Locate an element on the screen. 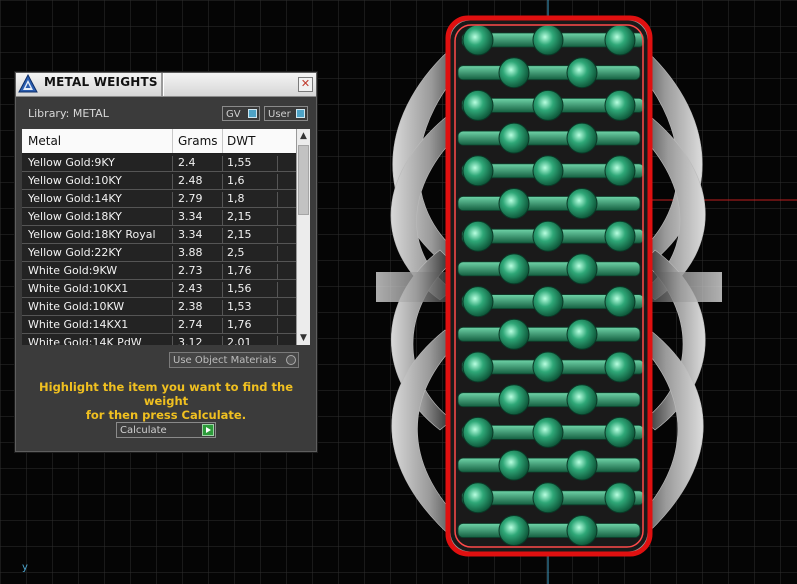 This screenshot has height=584, width=797. instructions-line: for then press Calculate. is located at coordinates (166, 415).